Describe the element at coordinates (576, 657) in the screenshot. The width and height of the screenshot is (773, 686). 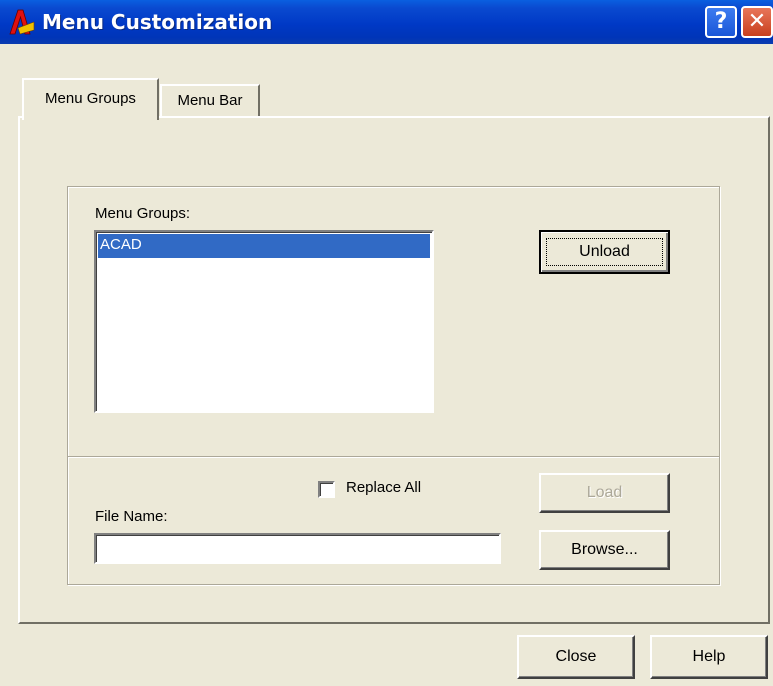
I see `close-button: Close` at that location.